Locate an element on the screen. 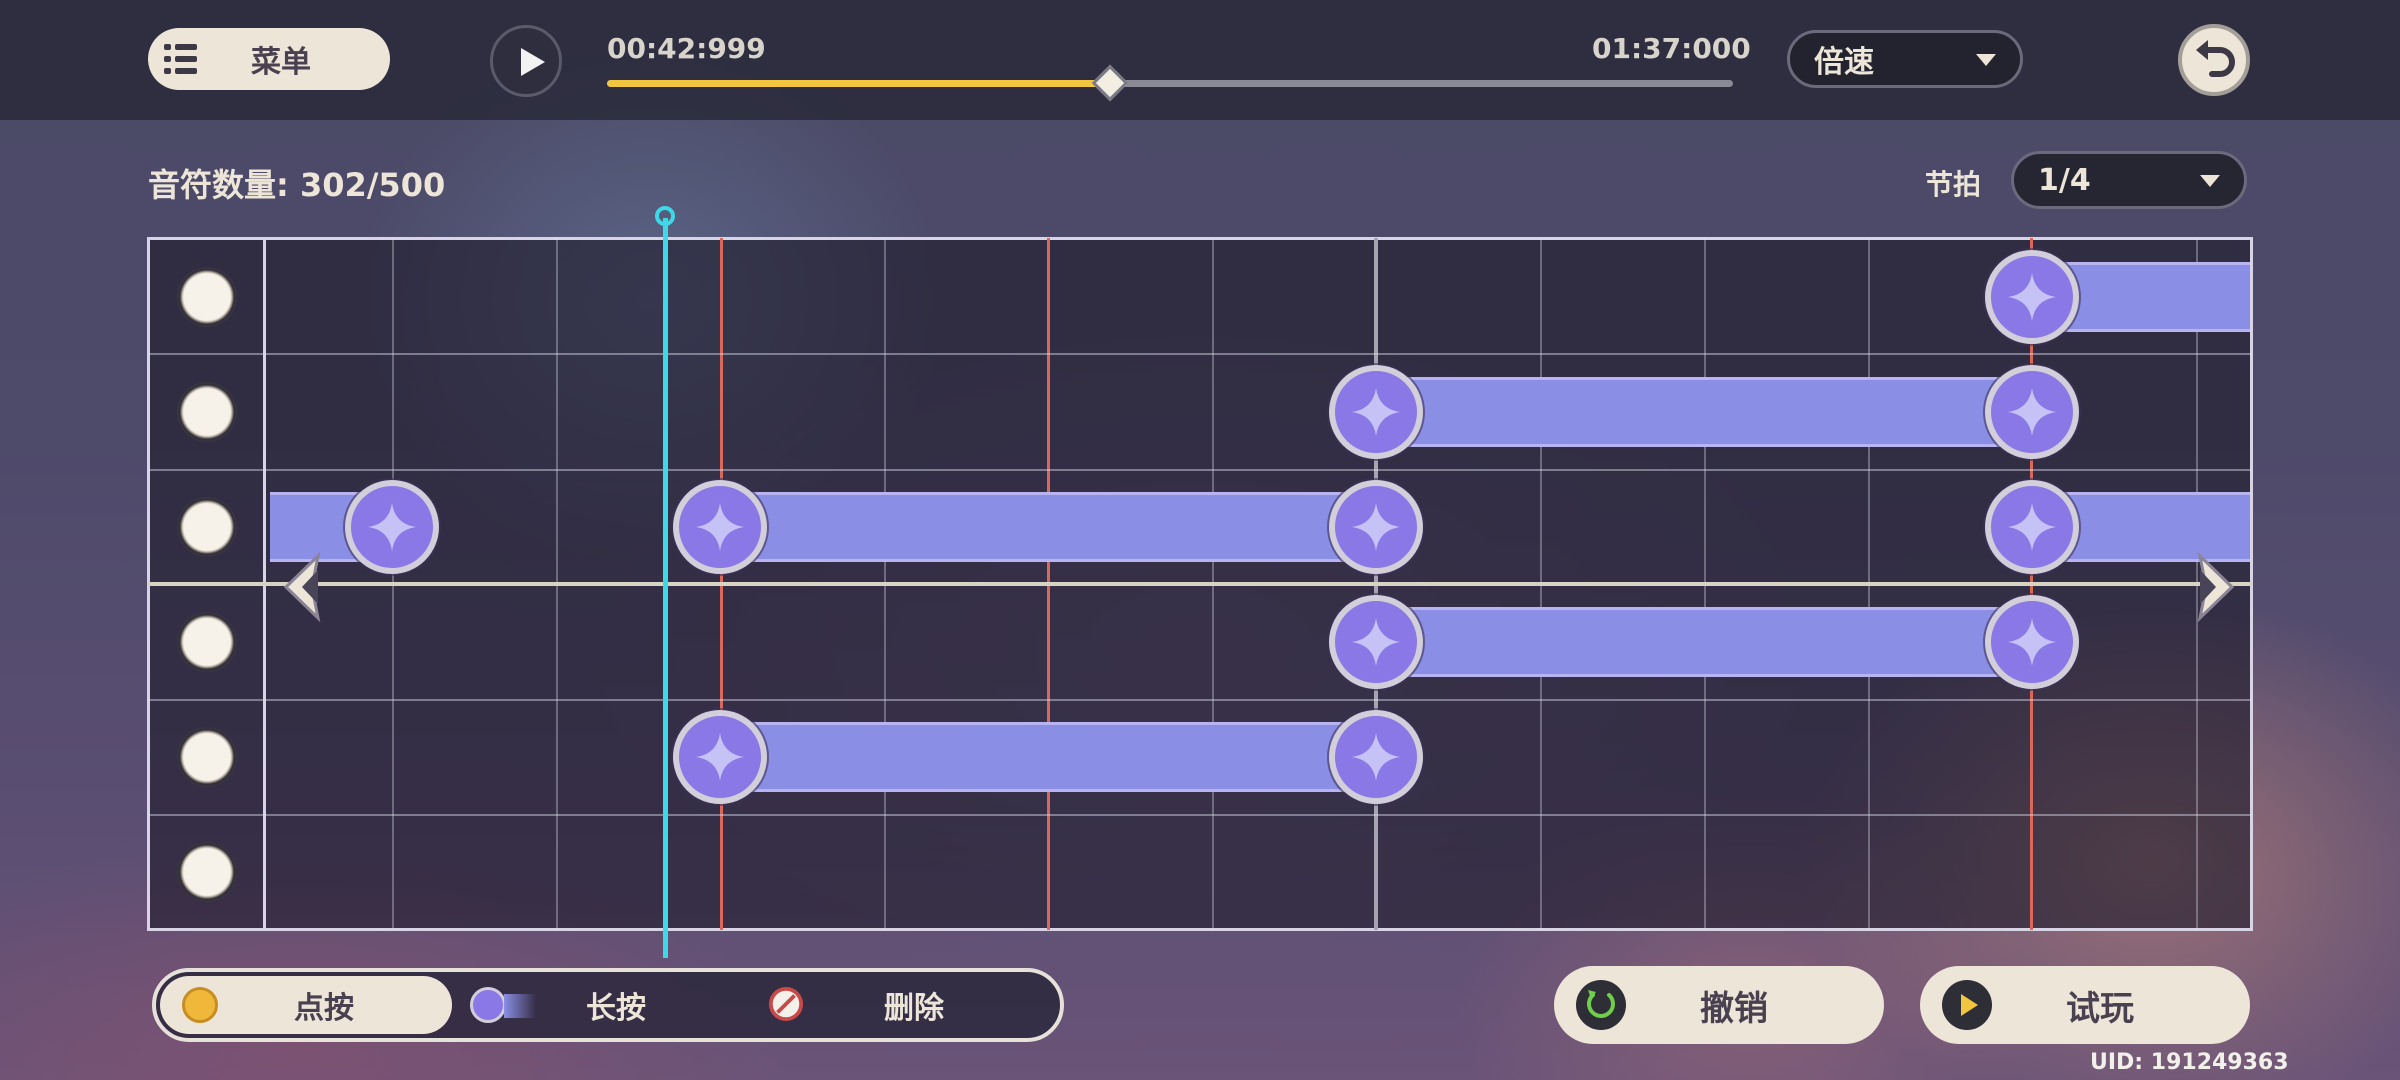 This screenshot has height=1080, width=2400. playhead is located at coordinates (665, 588).